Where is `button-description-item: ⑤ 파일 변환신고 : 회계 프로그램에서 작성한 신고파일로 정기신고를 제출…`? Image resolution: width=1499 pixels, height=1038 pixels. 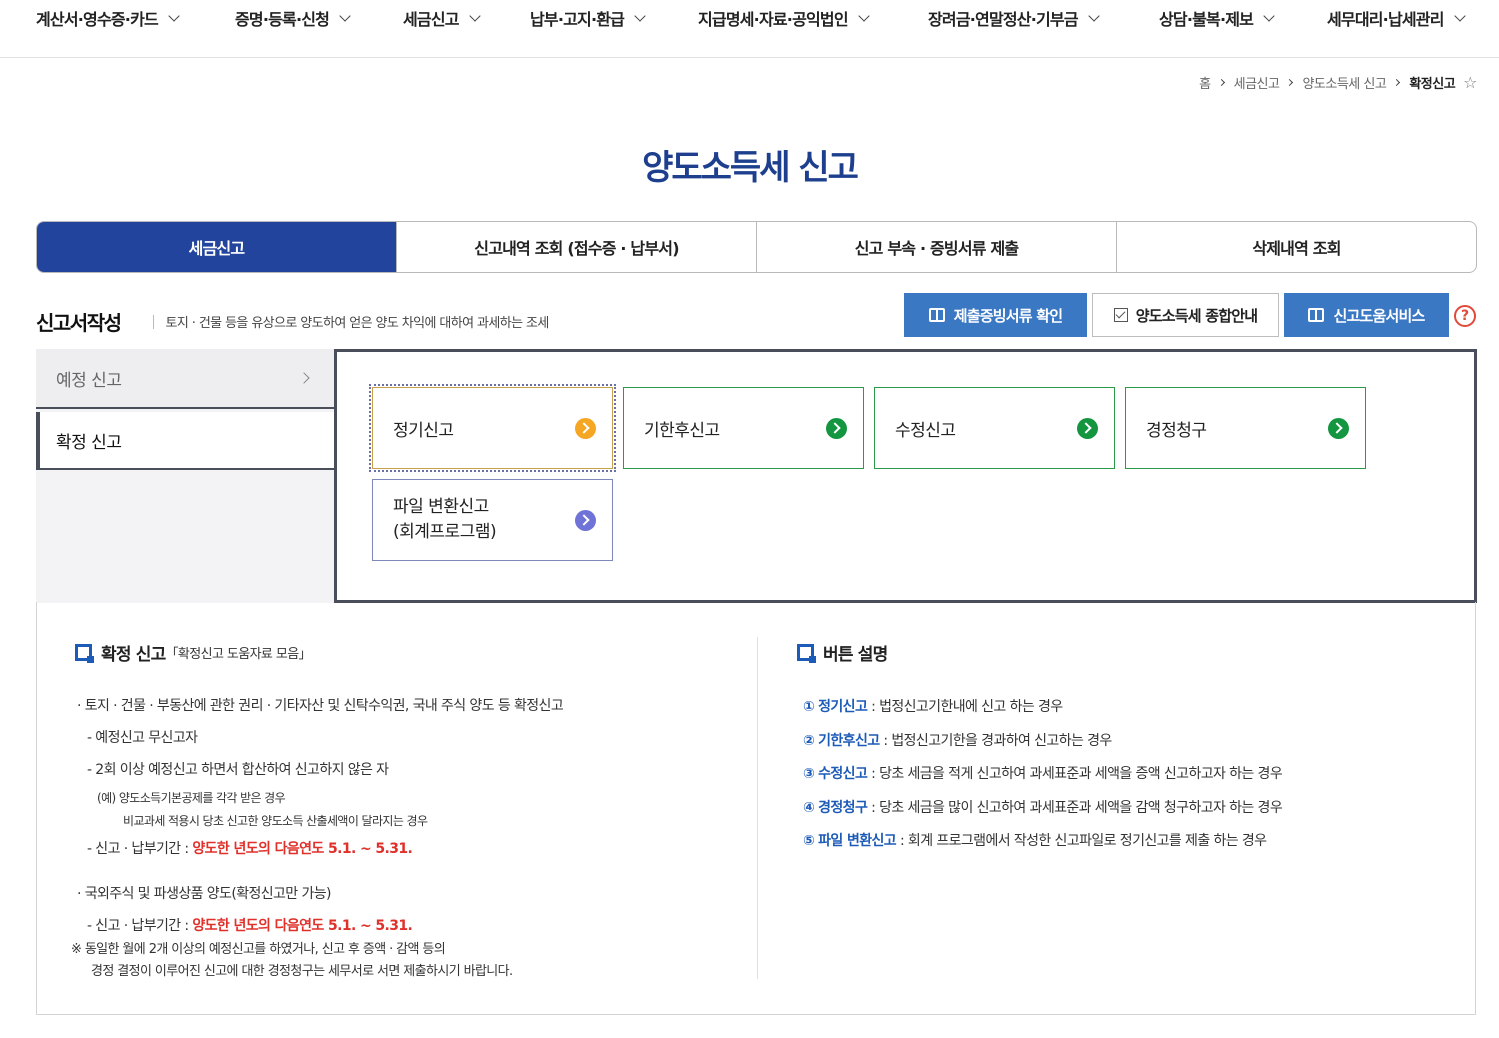 button-description-item: ⑤ 파일 변환신고 : 회계 프로그램에서 작성한 신고파일로 정기신고를 제출… is located at coordinates (1035, 841).